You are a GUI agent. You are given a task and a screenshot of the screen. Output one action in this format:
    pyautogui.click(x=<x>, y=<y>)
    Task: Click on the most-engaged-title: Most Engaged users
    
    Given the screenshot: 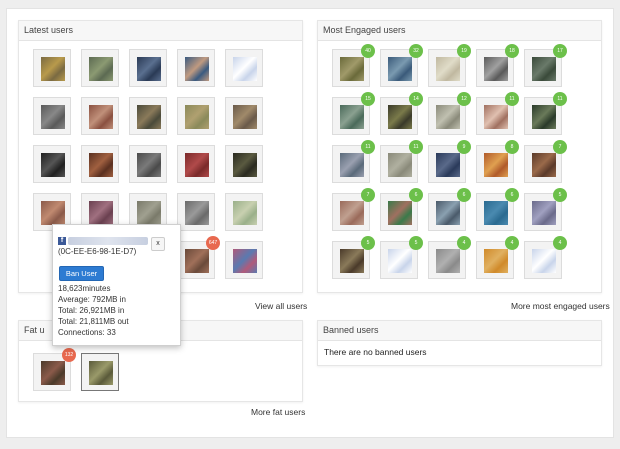 What is the action you would take?
    pyautogui.click(x=459, y=31)
    